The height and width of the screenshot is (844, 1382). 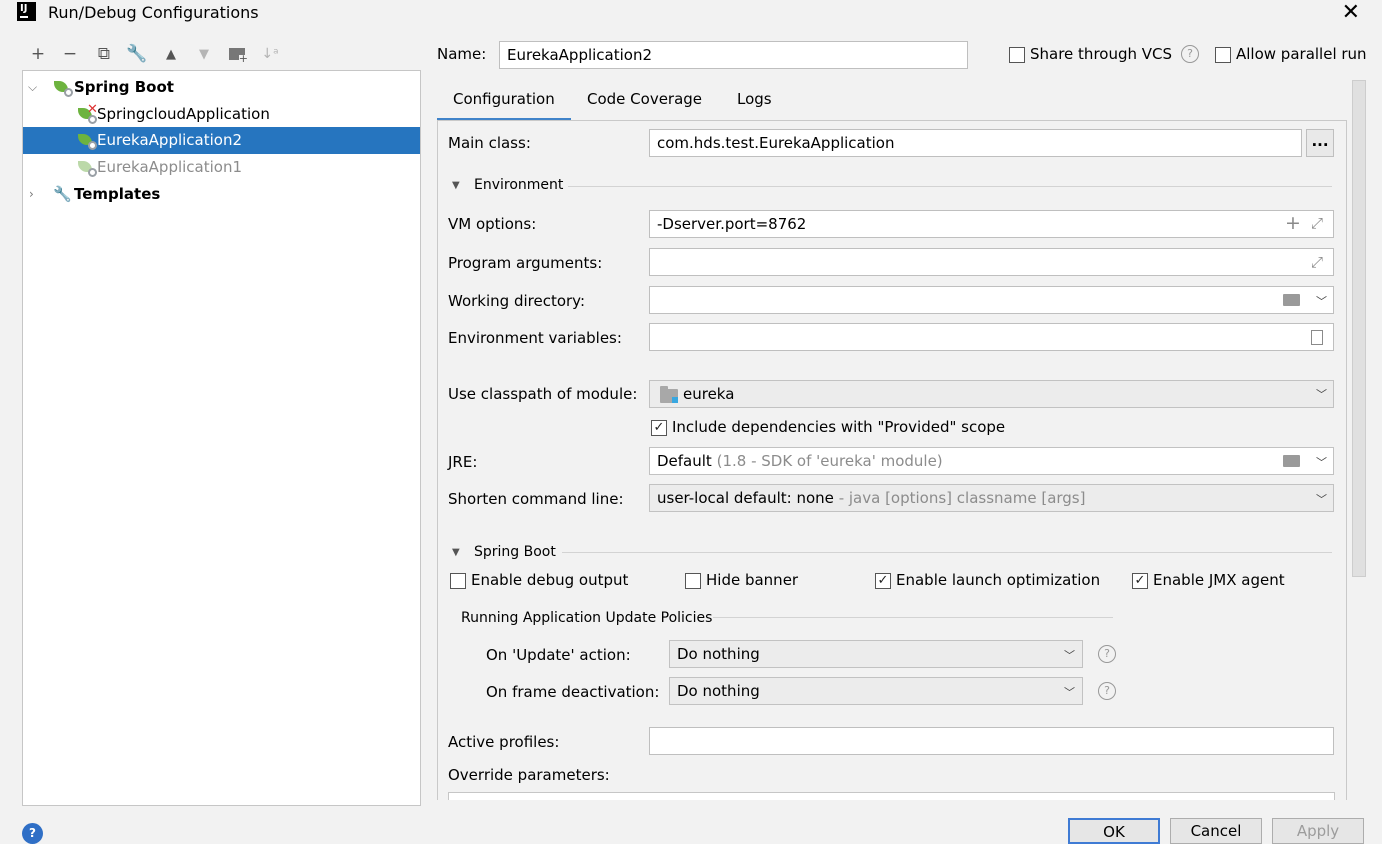 What do you see at coordinates (876, 654) in the screenshot?
I see `update-action-select: Do nothing` at bounding box center [876, 654].